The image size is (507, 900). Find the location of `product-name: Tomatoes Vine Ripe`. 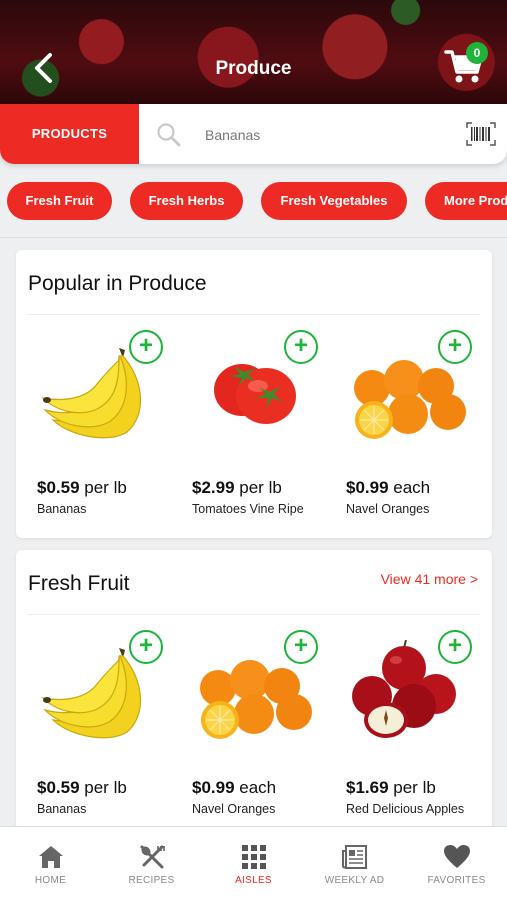

product-name: Tomatoes Vine Ripe is located at coordinates (248, 509).